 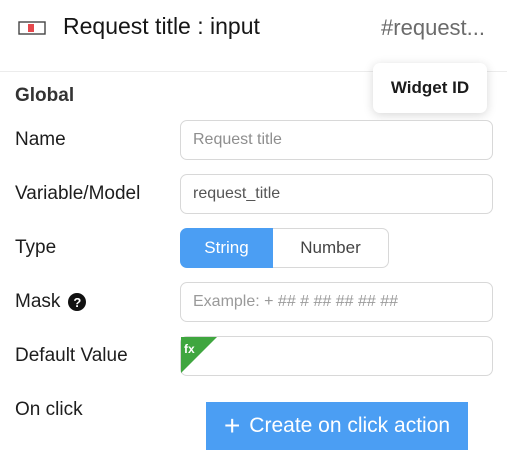 What do you see at coordinates (77, 302) in the screenshot?
I see `help-icon: ?` at bounding box center [77, 302].